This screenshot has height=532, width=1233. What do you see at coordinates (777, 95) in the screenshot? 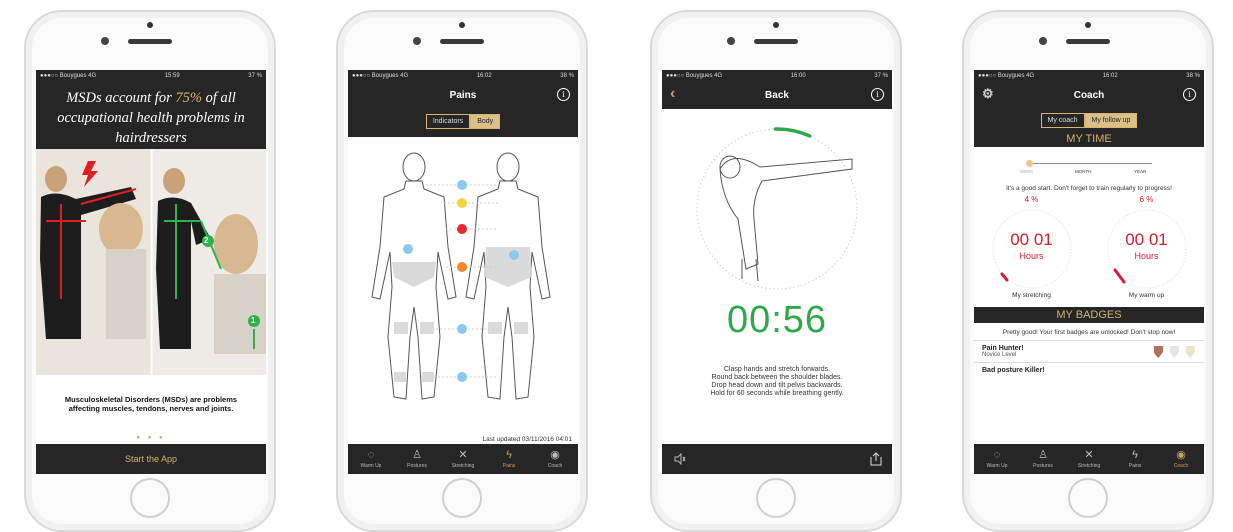
I see `nav-bar: ‹ Back i` at bounding box center [777, 95].